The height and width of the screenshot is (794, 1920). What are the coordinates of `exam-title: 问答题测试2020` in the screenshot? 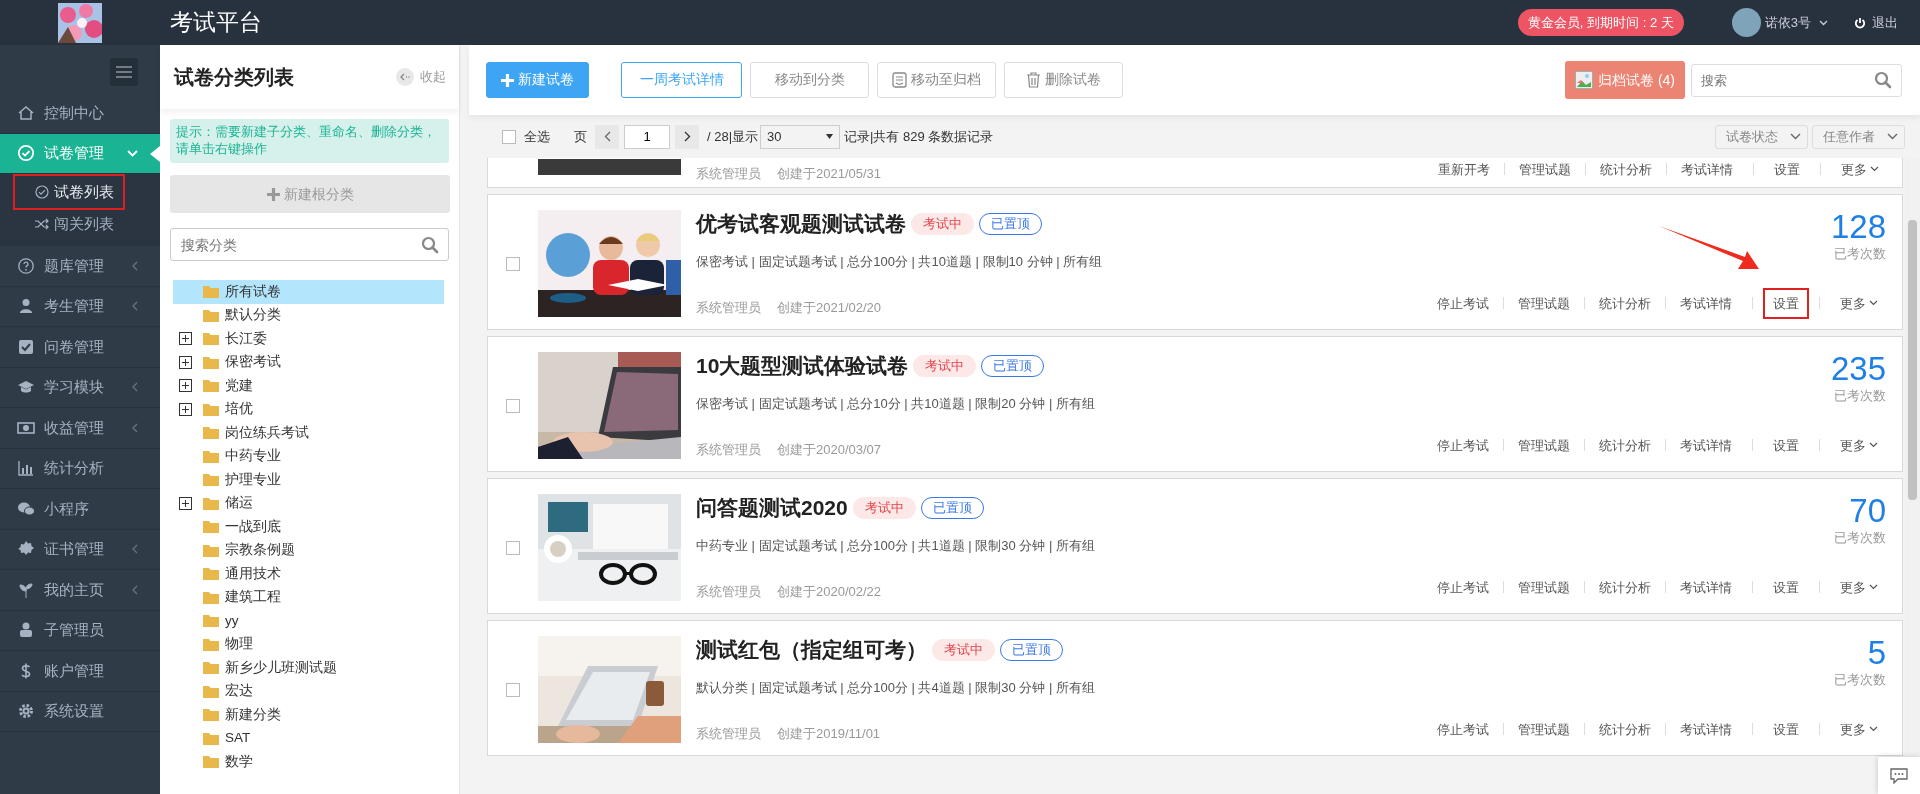 It's located at (772, 508).